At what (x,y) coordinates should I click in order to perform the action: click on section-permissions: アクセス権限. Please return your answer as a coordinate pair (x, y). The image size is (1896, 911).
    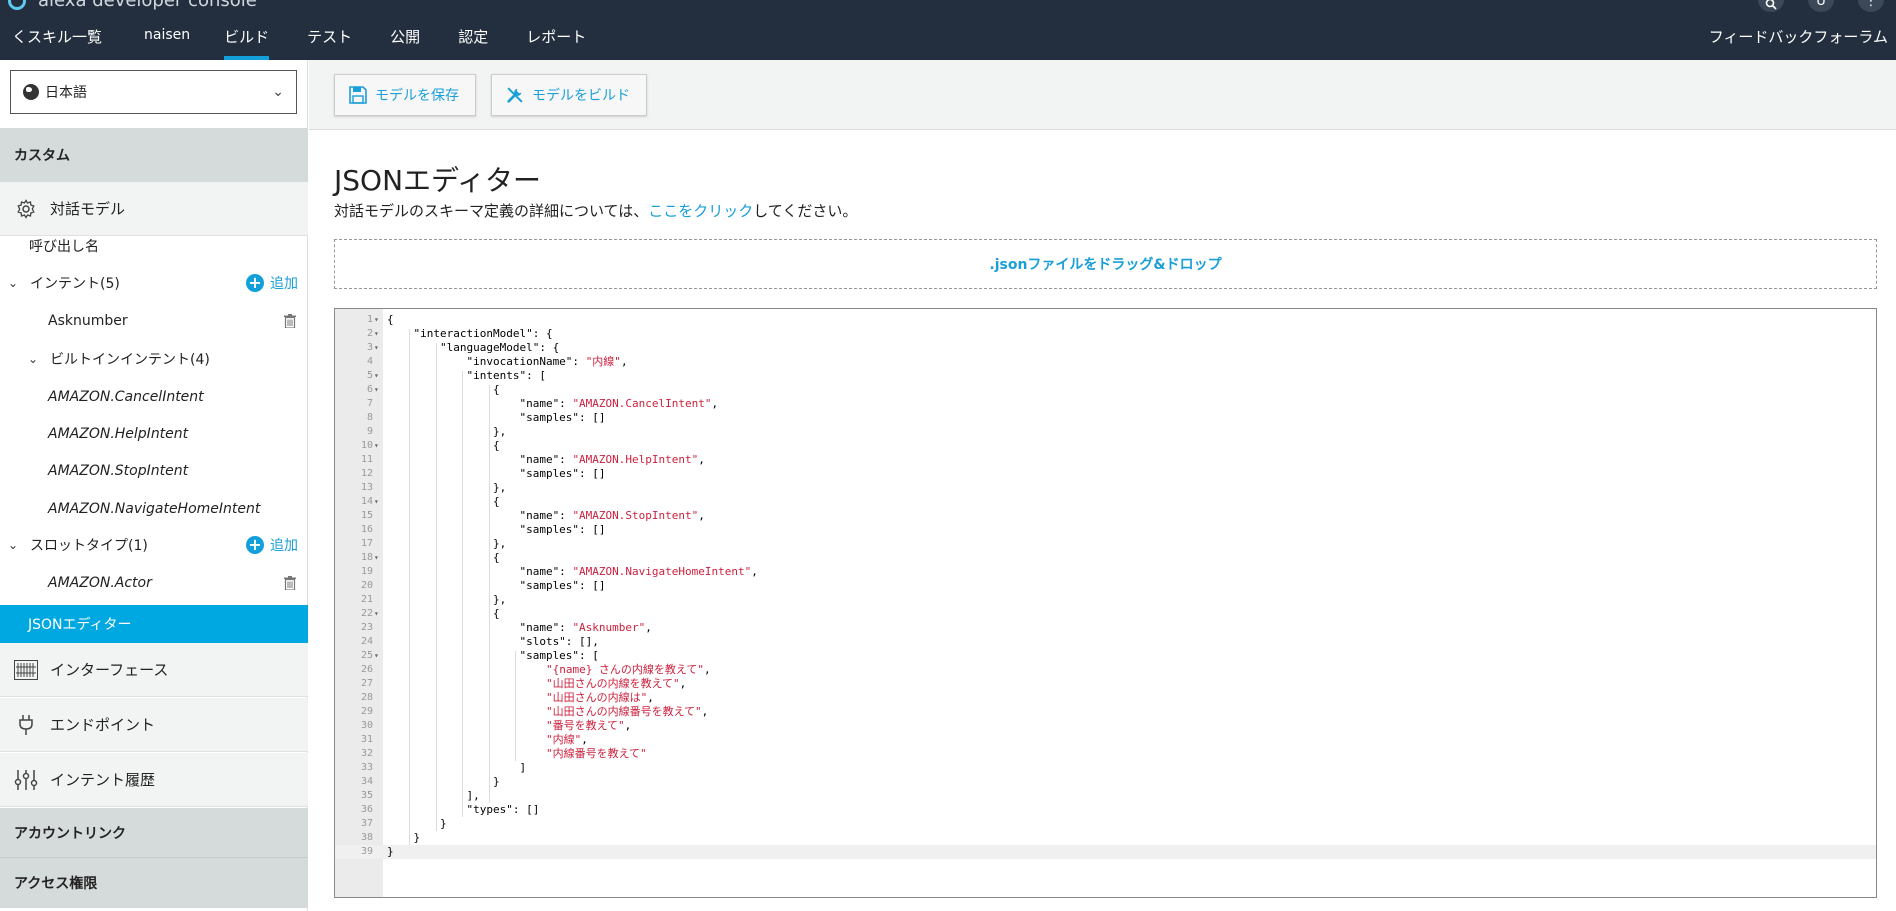
    Looking at the image, I should click on (154, 883).